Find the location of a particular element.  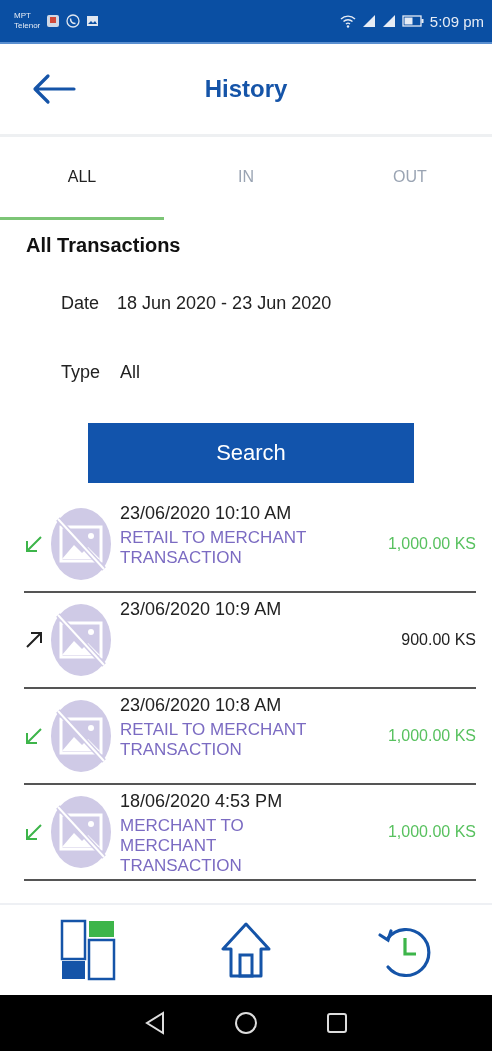

carrier-name: MPT is located at coordinates (23, 16).